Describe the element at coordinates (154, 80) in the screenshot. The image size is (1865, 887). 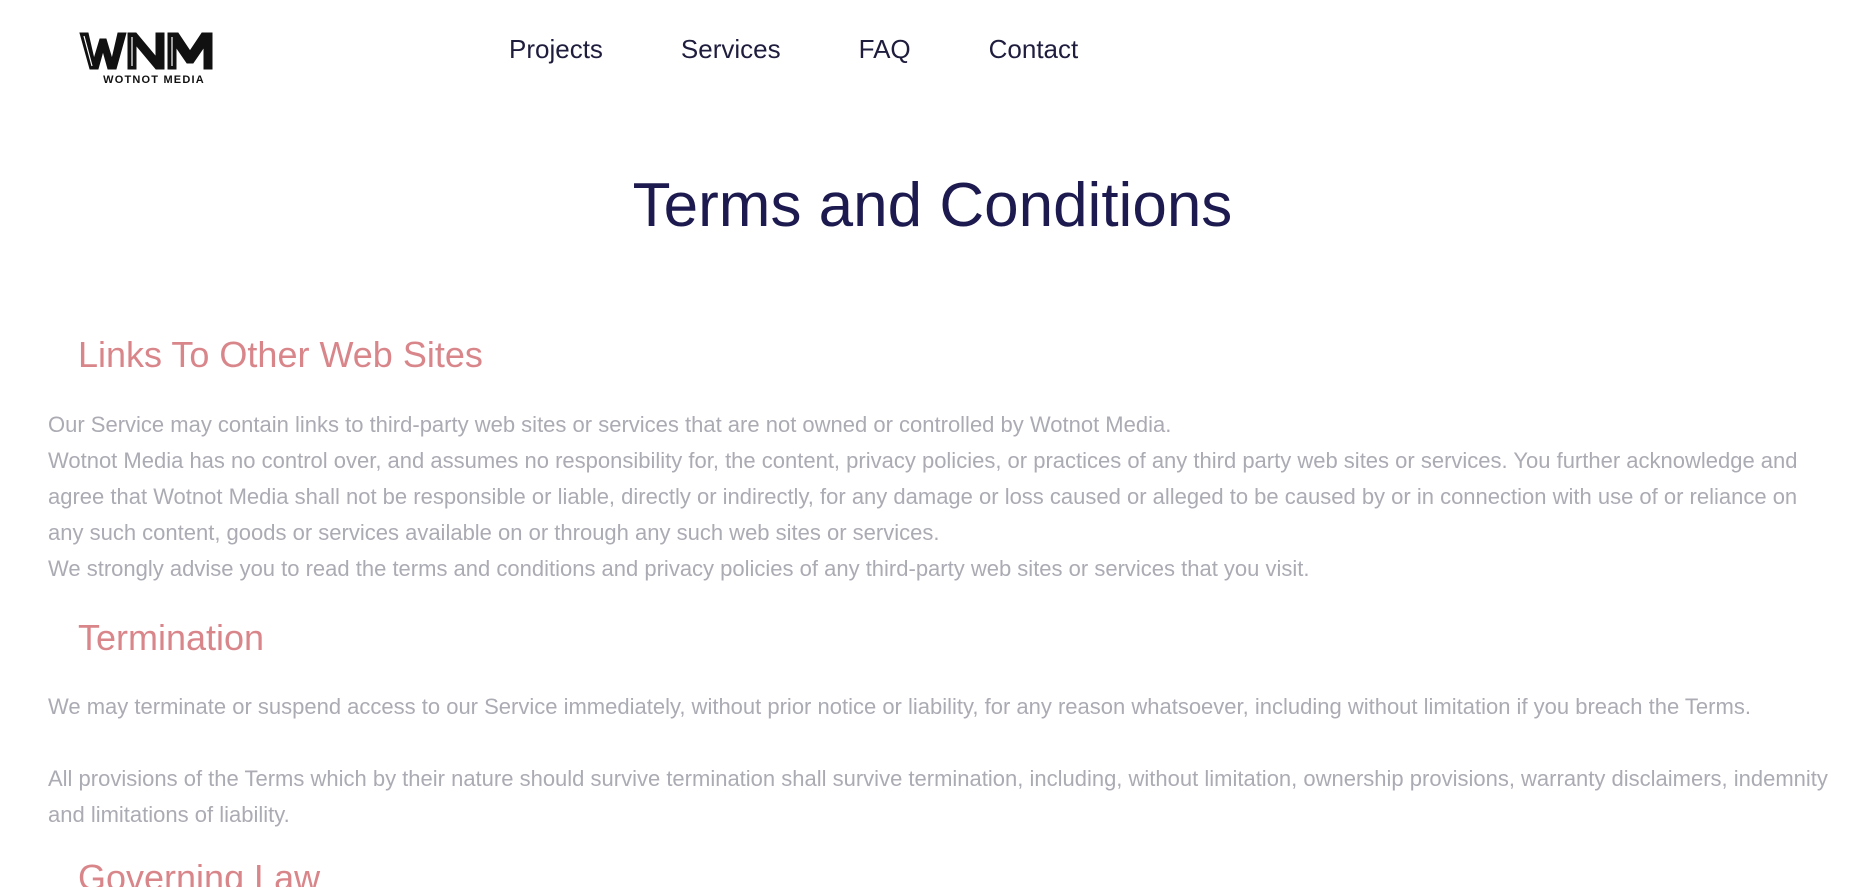
I see `logo-wordmark: WOTNOT MEDIA` at that location.